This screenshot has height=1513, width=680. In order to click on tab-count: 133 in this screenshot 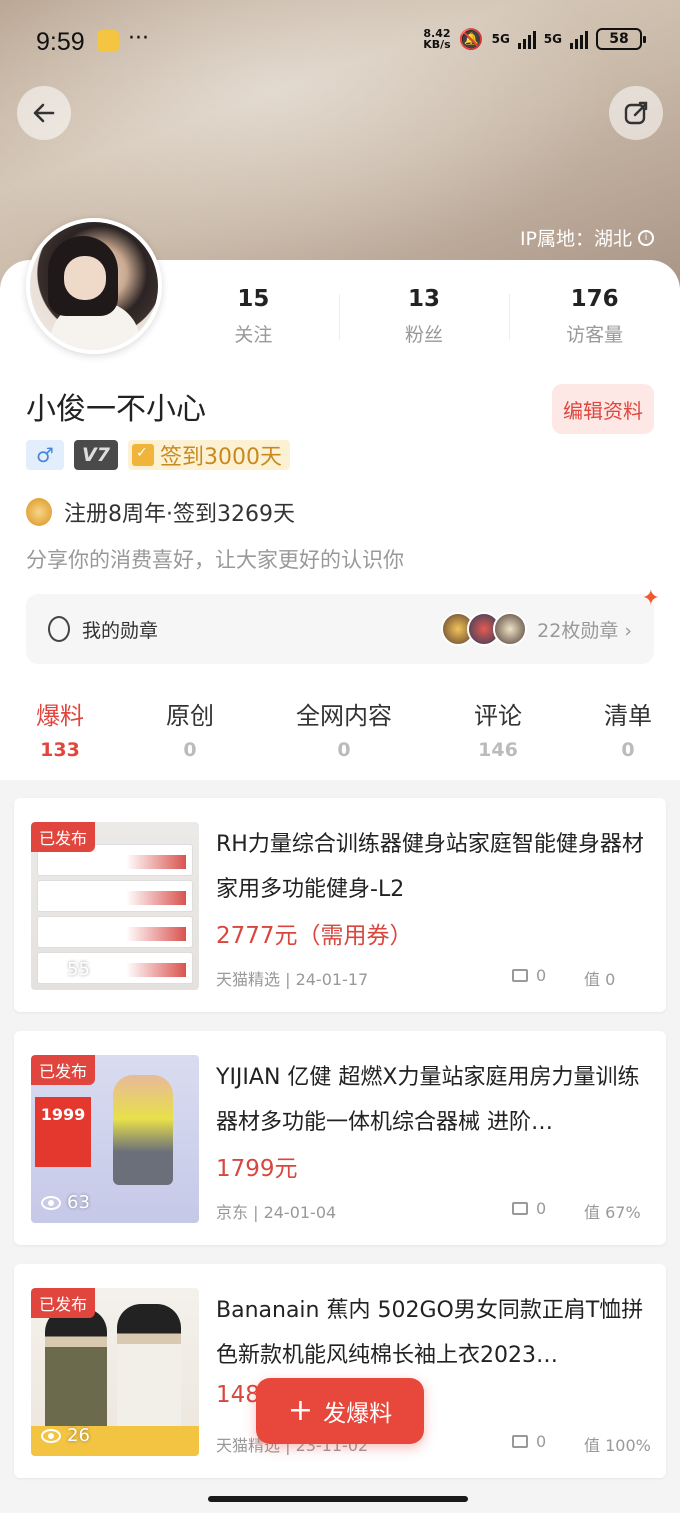, I will do `click(60, 750)`.